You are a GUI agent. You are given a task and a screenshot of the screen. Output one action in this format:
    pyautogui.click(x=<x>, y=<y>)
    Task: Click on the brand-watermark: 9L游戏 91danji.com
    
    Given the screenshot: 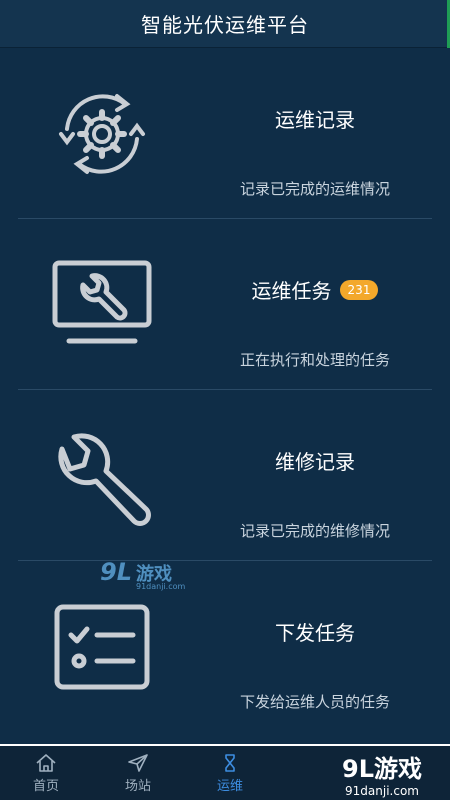 What is the action you would take?
    pyautogui.click(x=382, y=776)
    